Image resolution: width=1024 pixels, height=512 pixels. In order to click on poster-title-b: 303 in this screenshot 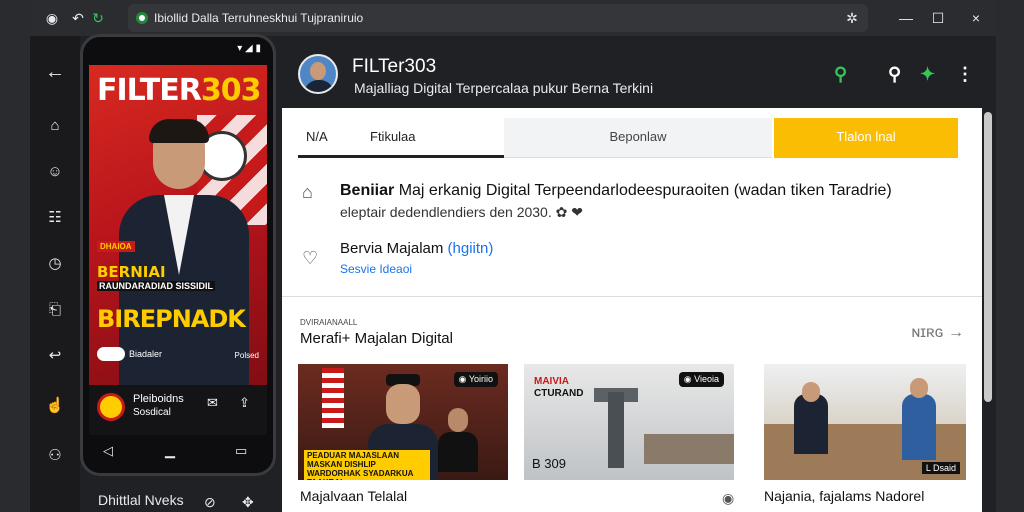, I will do `click(231, 90)`.